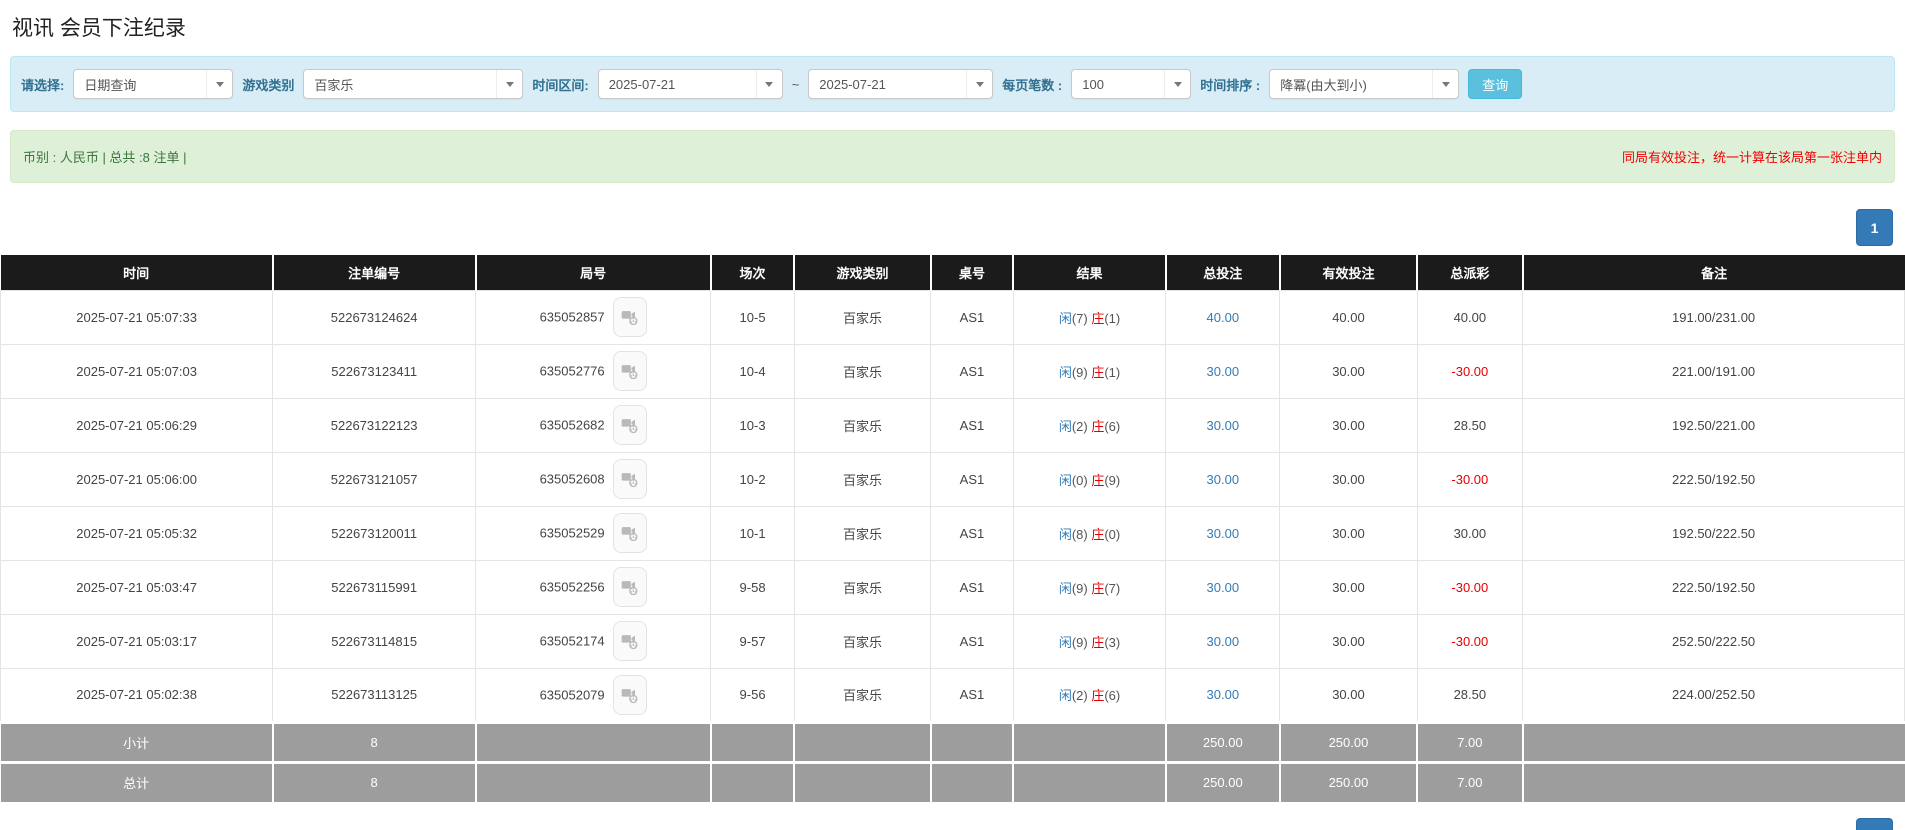 Image resolution: width=1905 pixels, height=830 pixels. Describe the element at coordinates (1093, 84) in the screenshot. I see `page-size-value: 100` at that location.